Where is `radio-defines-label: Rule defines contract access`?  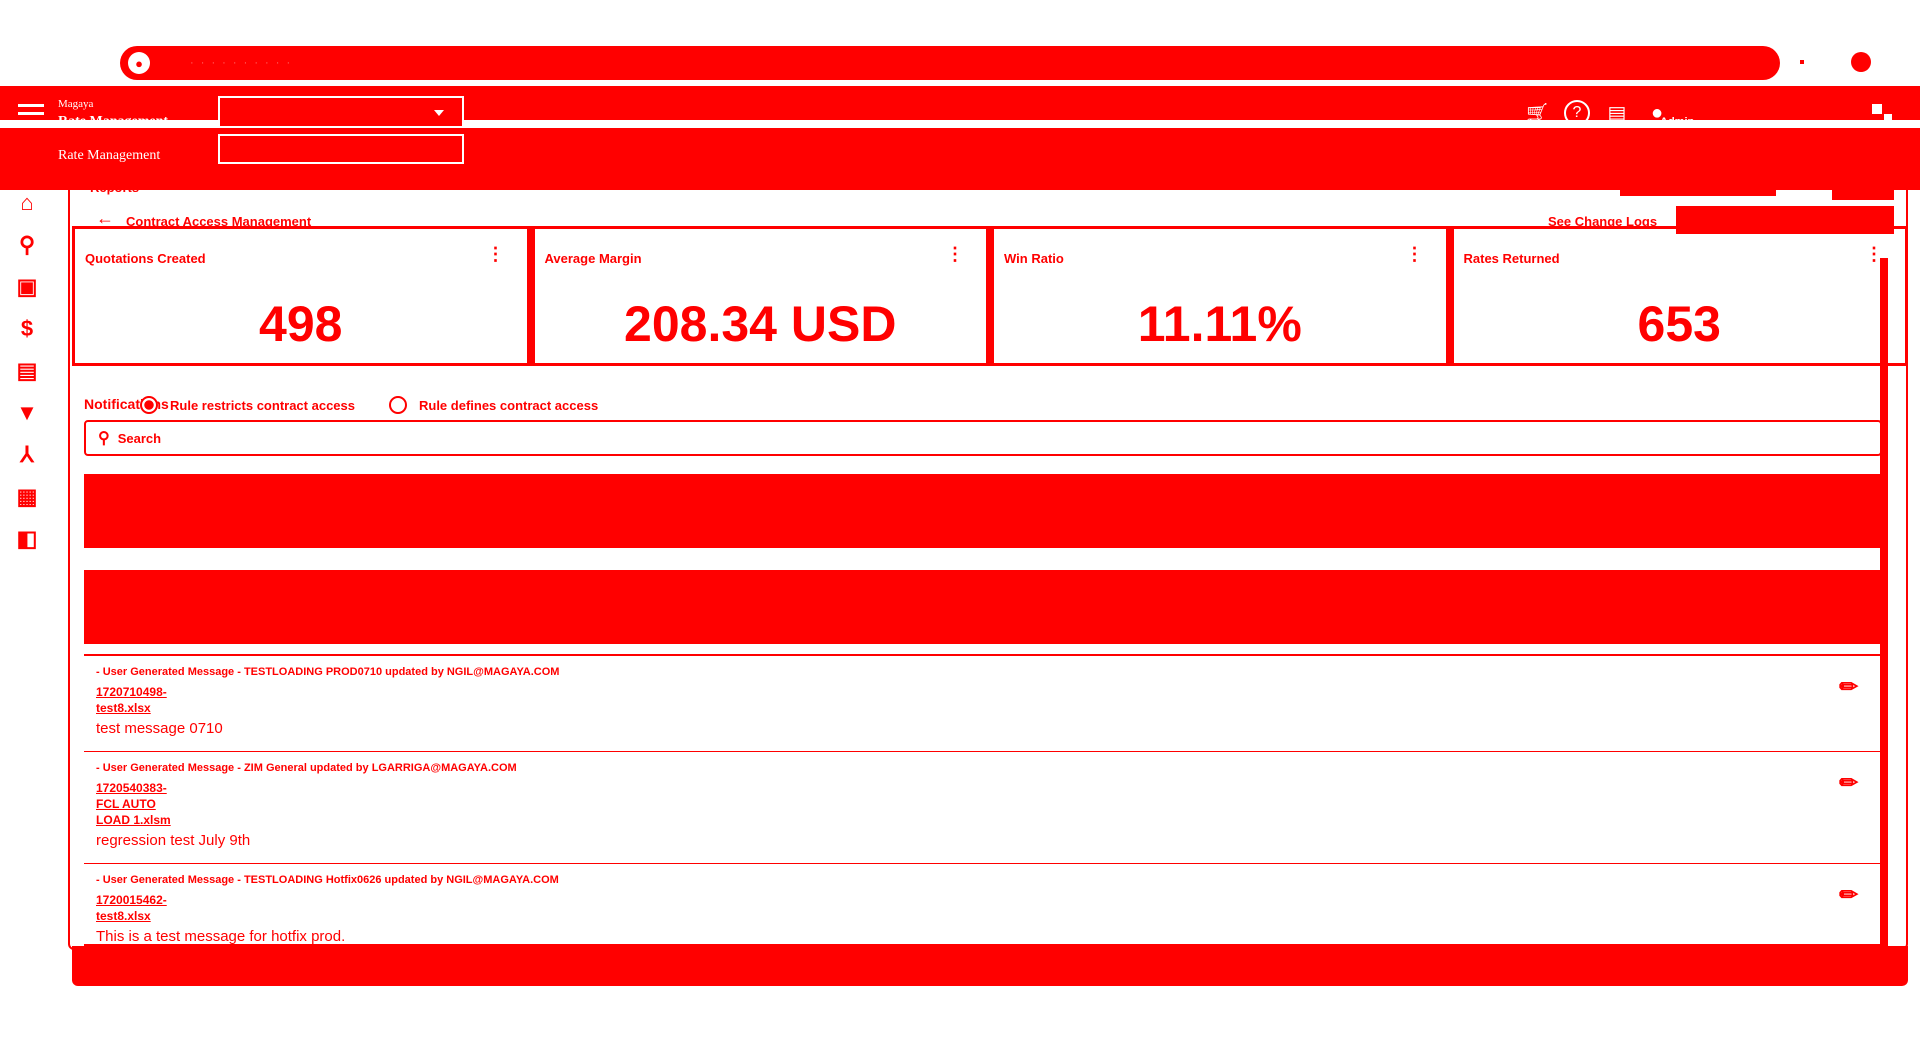 radio-defines-label: Rule defines contract access is located at coordinates (508, 405).